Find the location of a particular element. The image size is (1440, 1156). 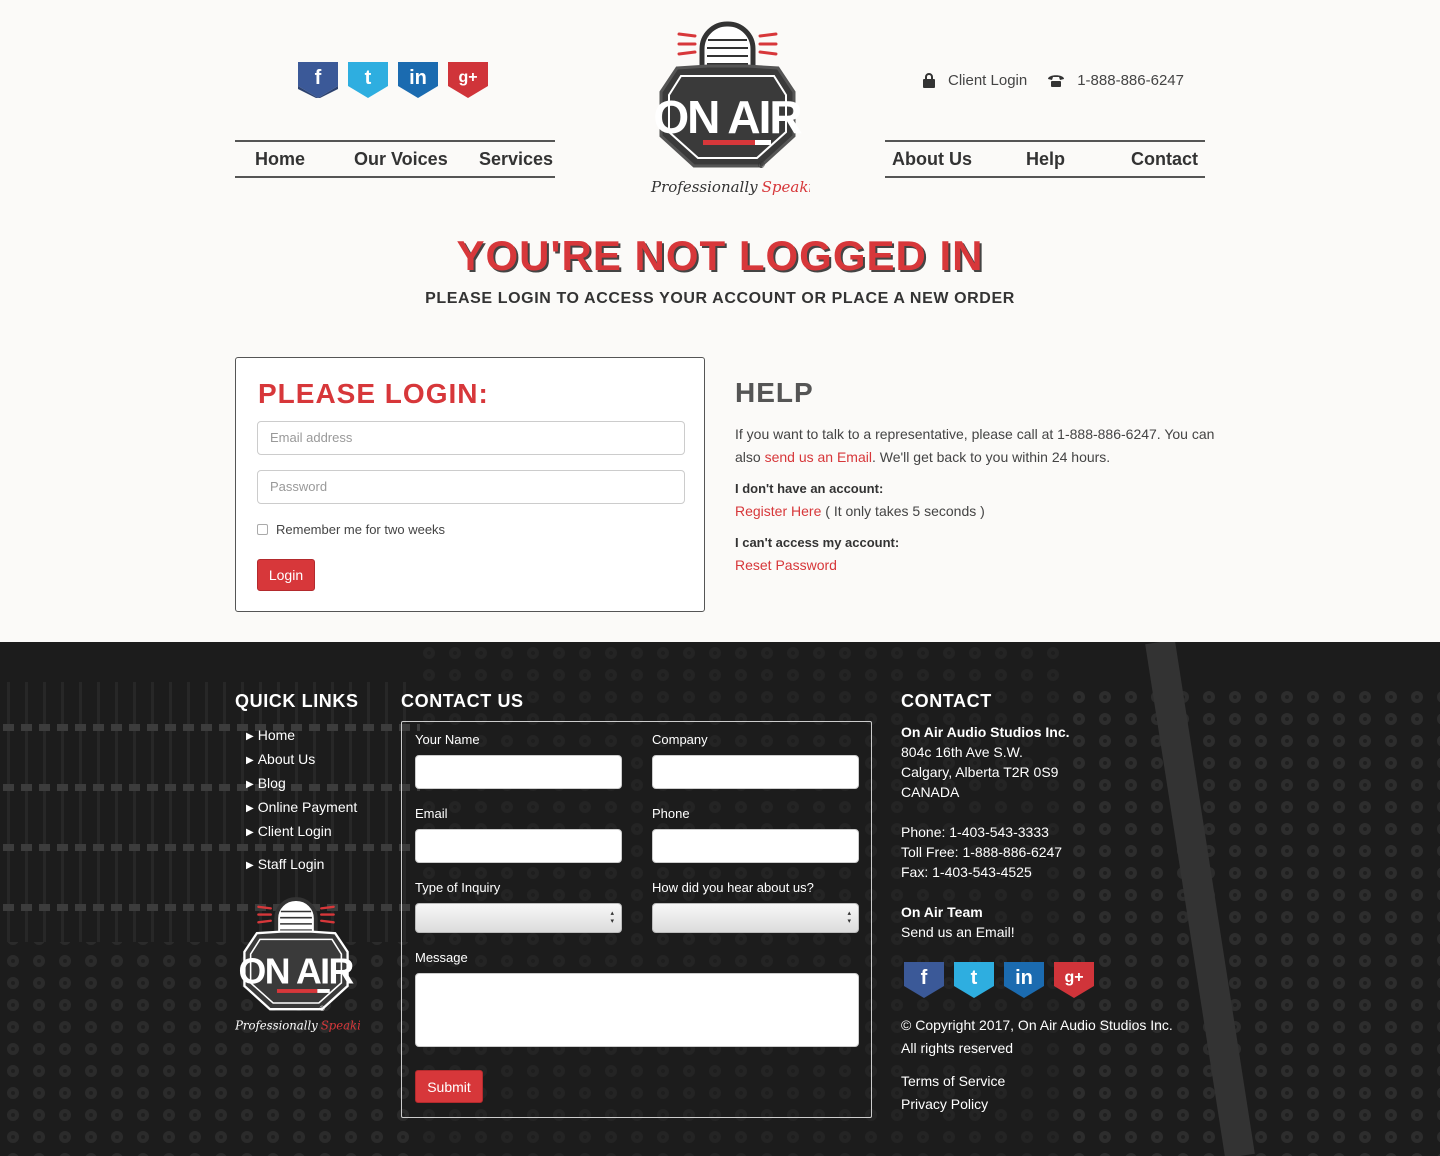

legal-links: Terms of Service Privacy Policy is located at coordinates (953, 1093).